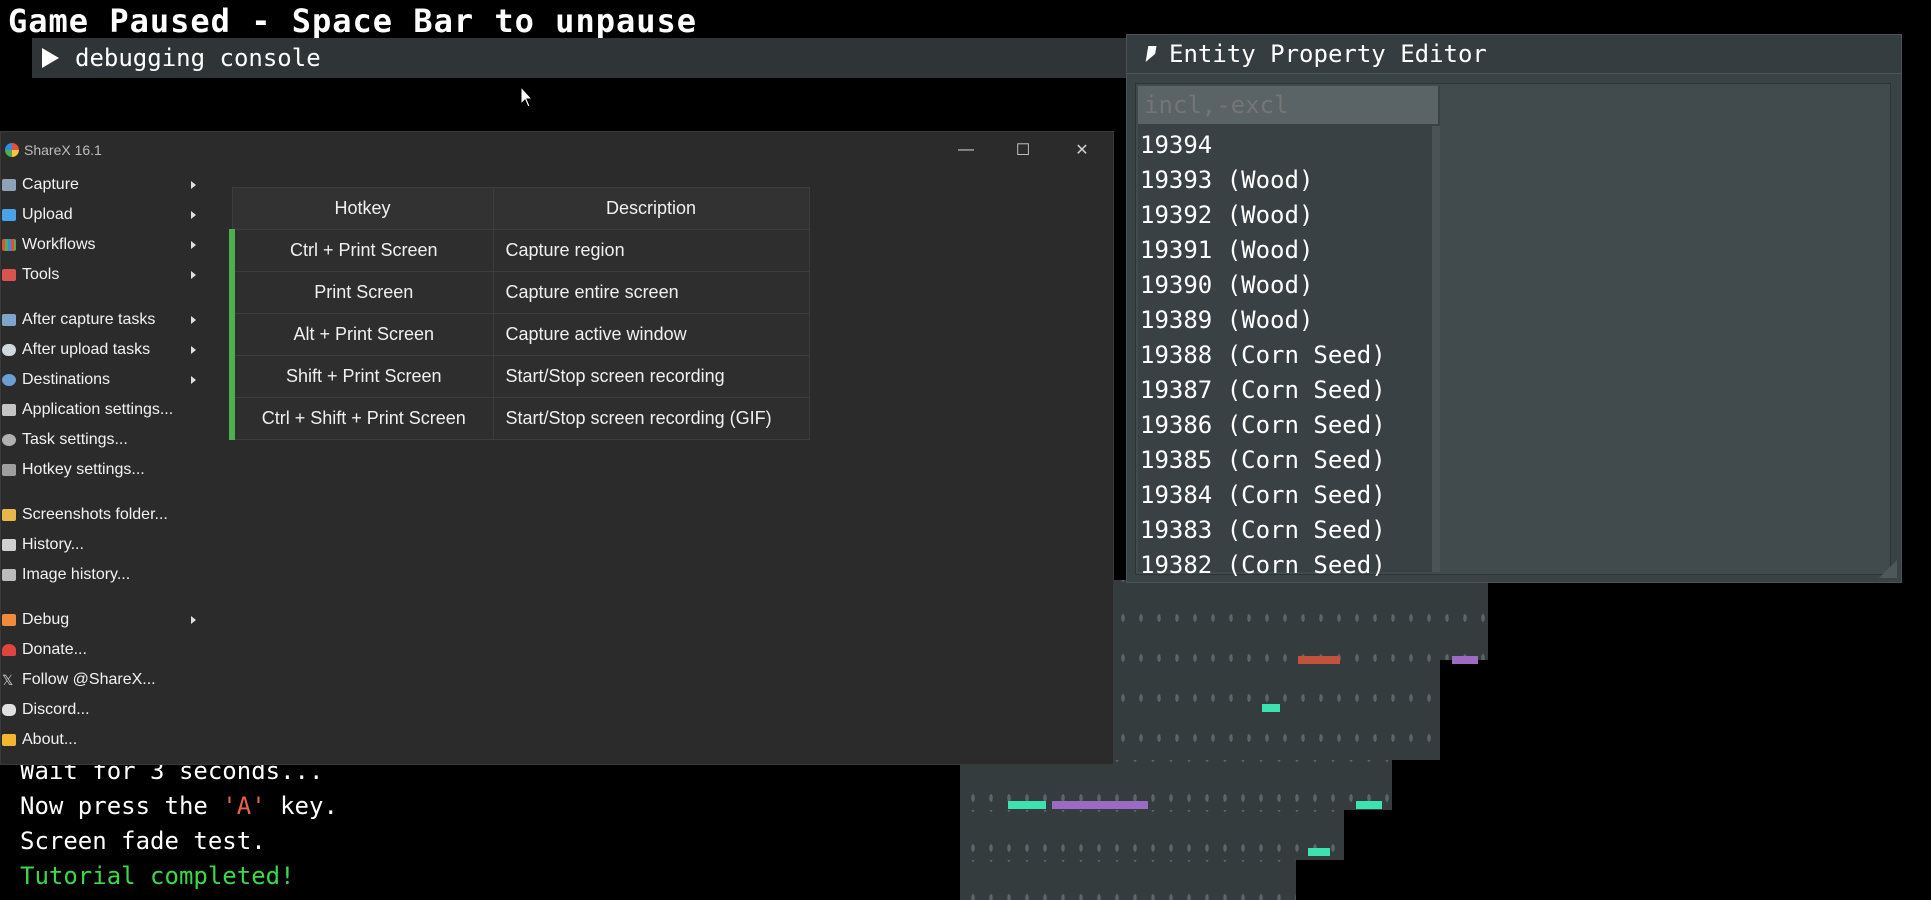  I want to click on crown-icon, so click(9, 740).